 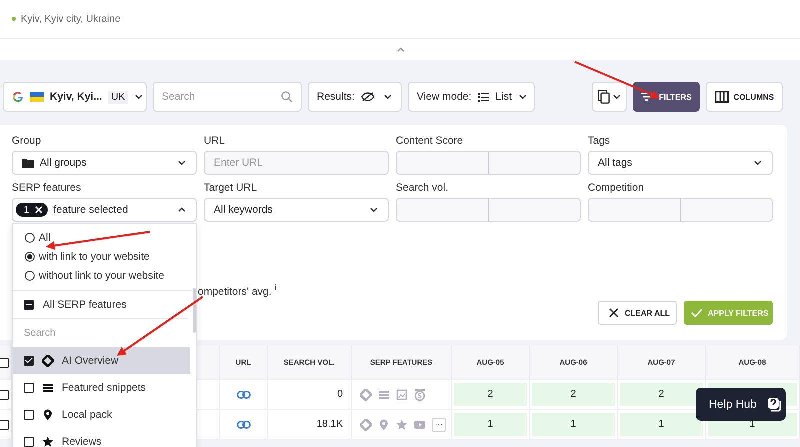 What do you see at coordinates (14, 19) in the screenshot?
I see `status-dot` at bounding box center [14, 19].